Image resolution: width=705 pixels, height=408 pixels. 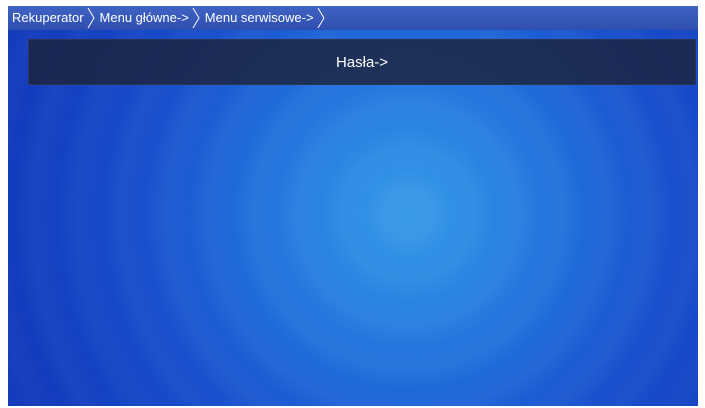 I want to click on breadcrumb-item-rekuperator: Rekuperator, so click(x=47, y=18).